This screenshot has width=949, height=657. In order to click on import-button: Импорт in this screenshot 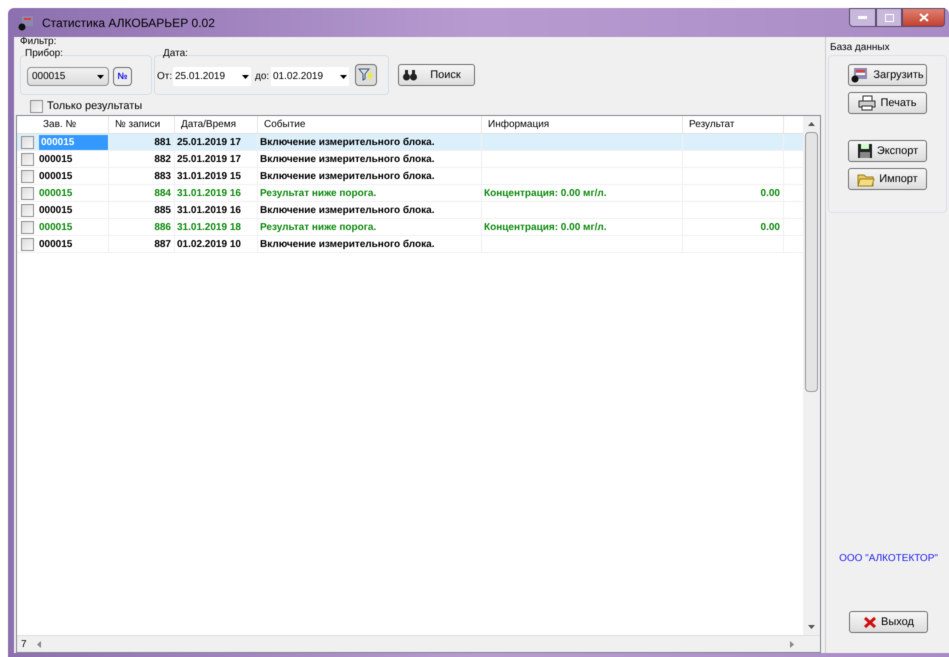, I will do `click(887, 179)`.